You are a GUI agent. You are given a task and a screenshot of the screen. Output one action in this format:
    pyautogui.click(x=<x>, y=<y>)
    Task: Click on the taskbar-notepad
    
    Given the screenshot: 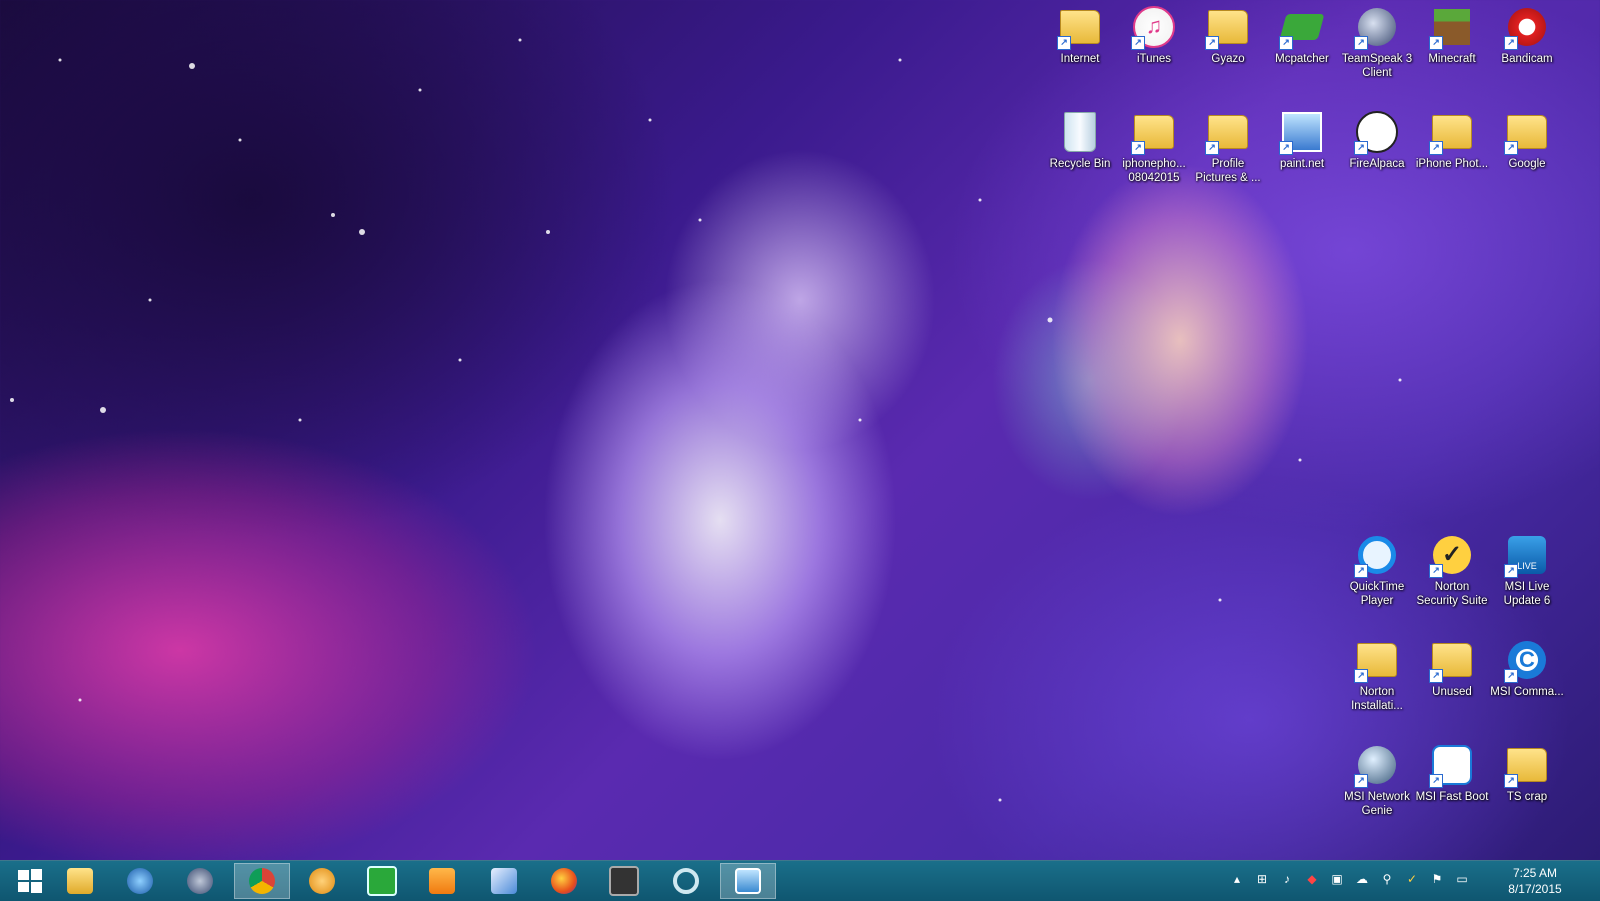 What is the action you would take?
    pyautogui.click(x=504, y=881)
    